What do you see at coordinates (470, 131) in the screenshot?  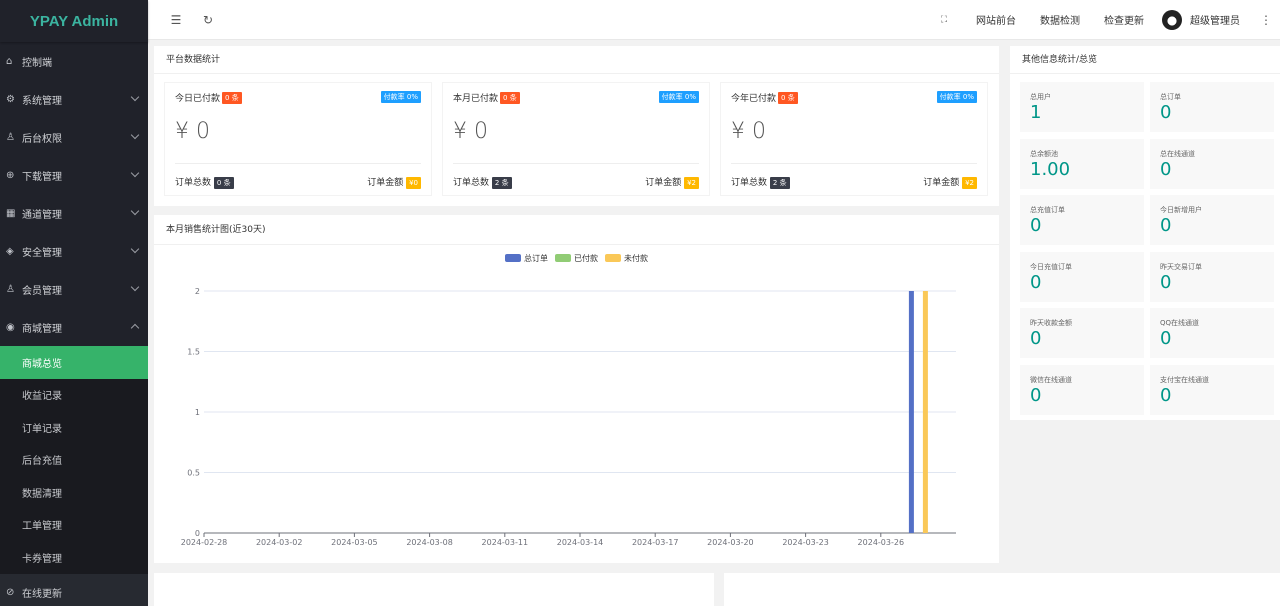 I see `paid-amount: ¥ 0` at bounding box center [470, 131].